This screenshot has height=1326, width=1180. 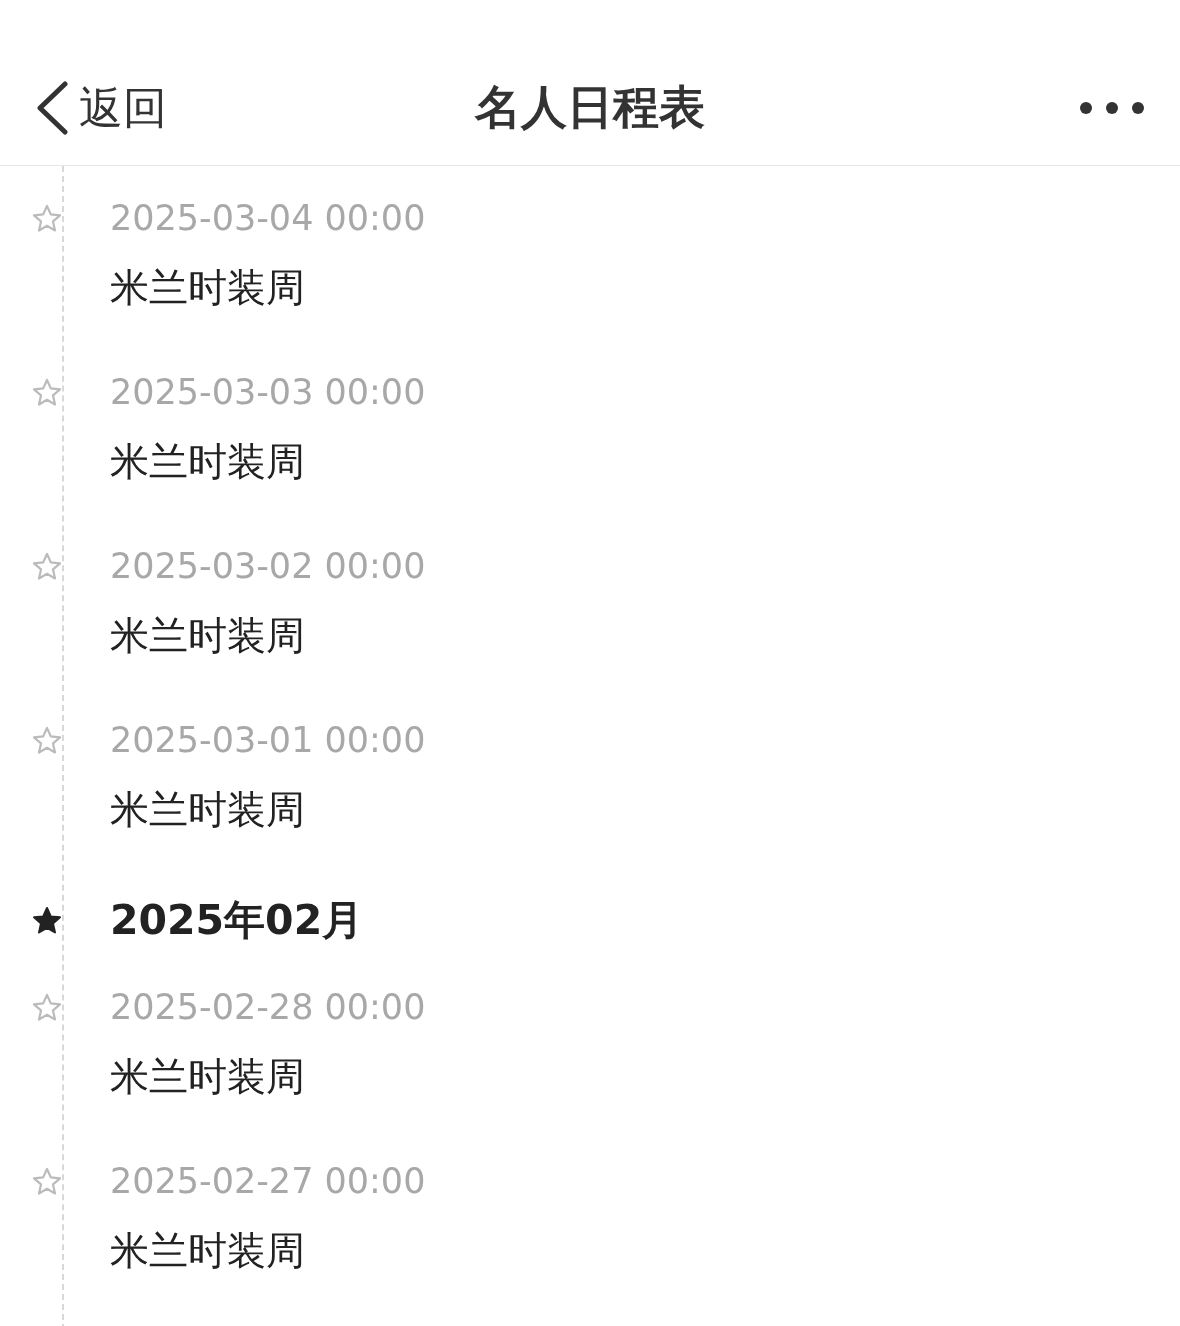 I want to click on event-time: 2025-02-27 00:00, so click(x=268, y=1181).